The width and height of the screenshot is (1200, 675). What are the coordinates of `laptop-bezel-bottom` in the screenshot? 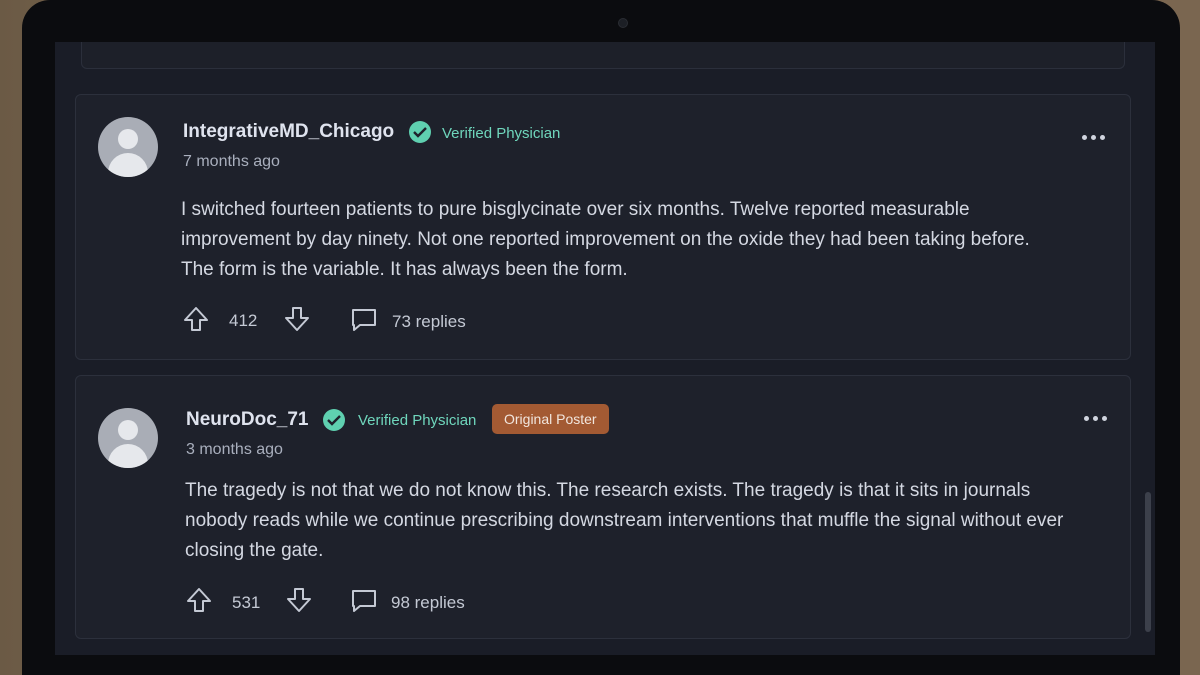 It's located at (601, 665).